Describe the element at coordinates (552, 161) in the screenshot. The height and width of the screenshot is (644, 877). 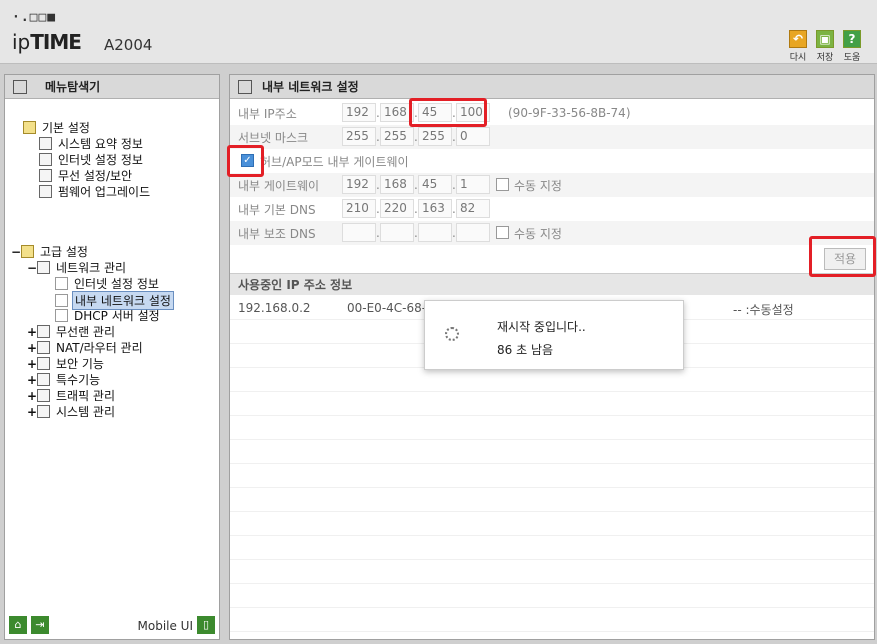
I see `hub-mode-row: ✓ 허브/AP모드 내부 게이트웨이` at that location.